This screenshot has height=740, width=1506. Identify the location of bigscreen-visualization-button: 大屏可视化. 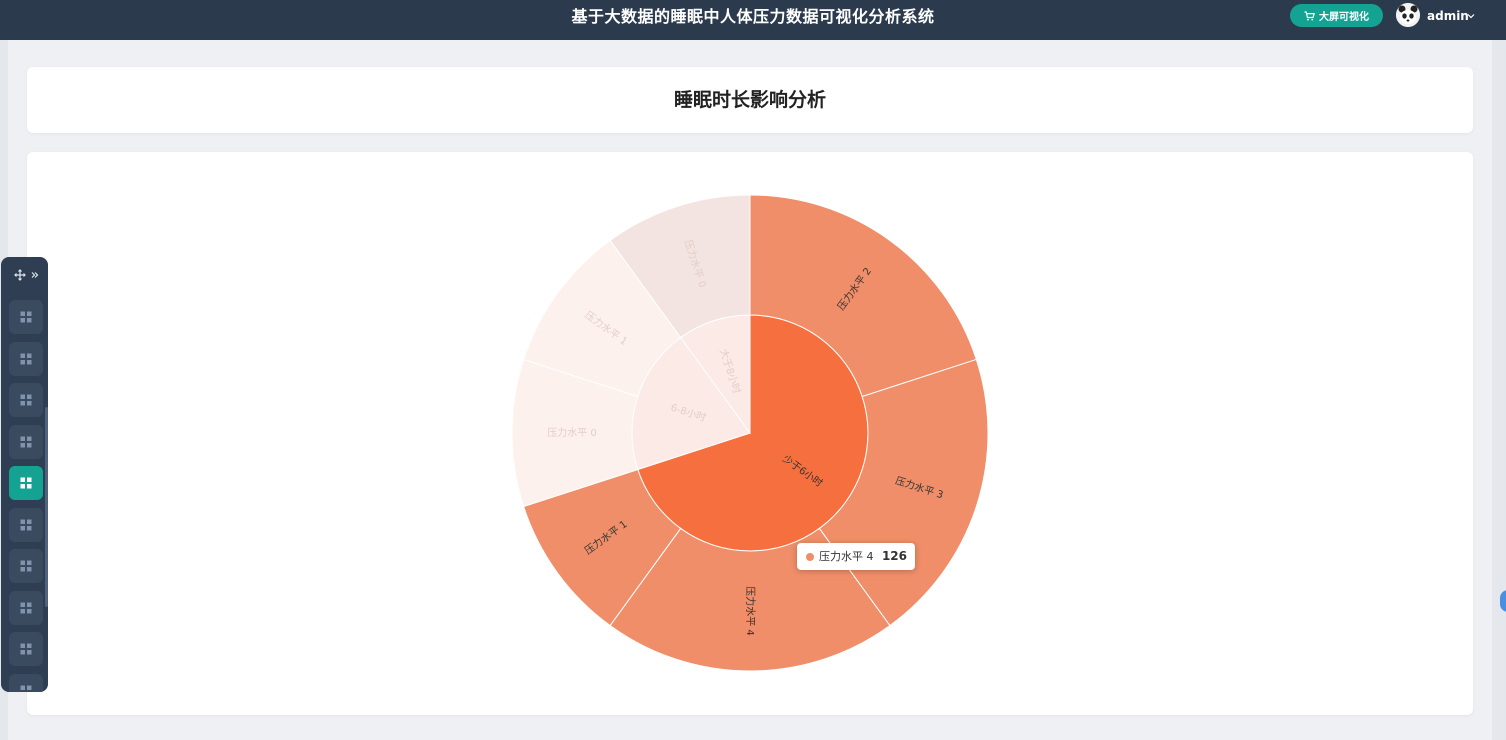
(1336, 15).